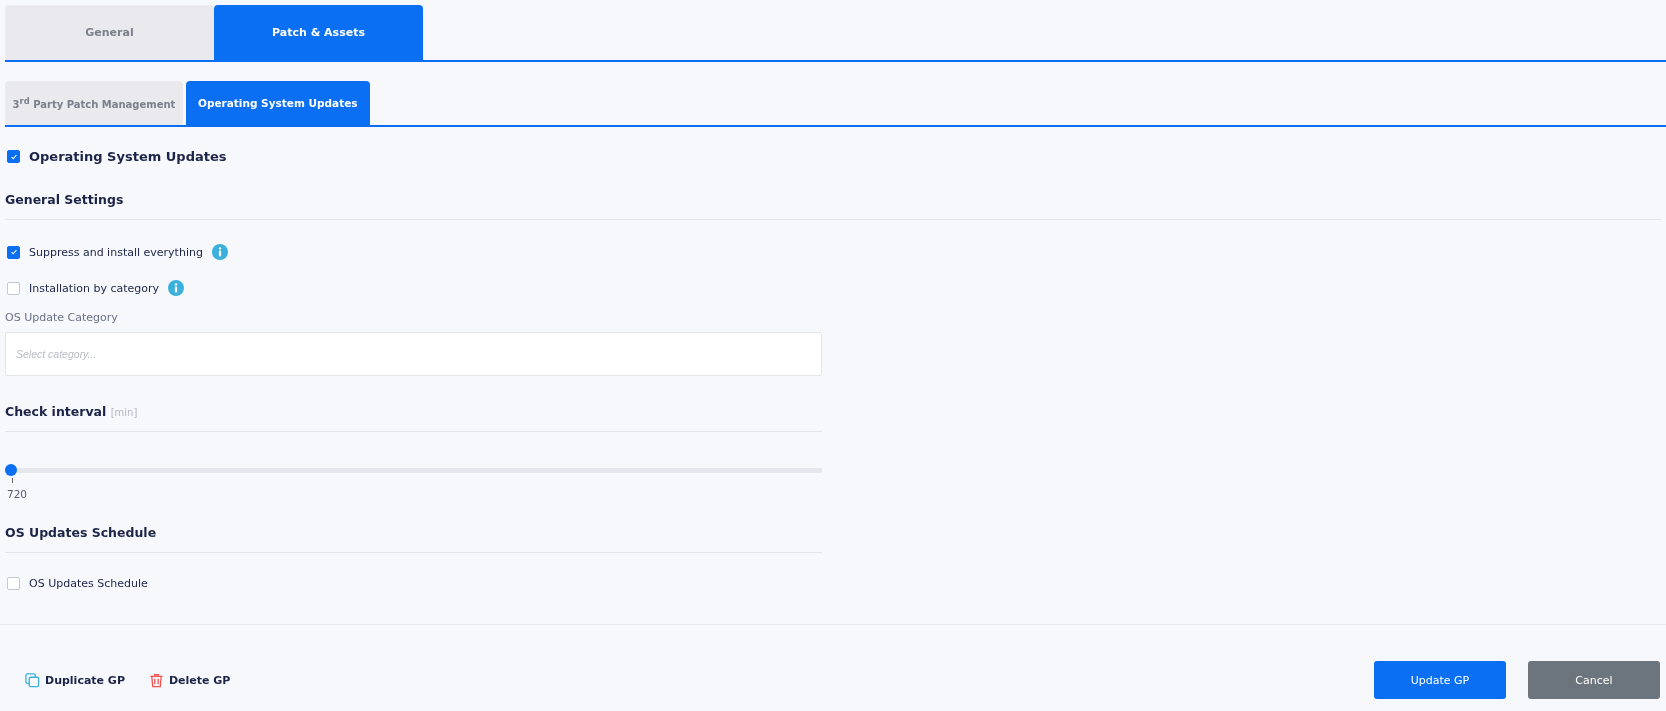 This screenshot has height=711, width=1666. What do you see at coordinates (109, 32) in the screenshot?
I see `tab: General` at bounding box center [109, 32].